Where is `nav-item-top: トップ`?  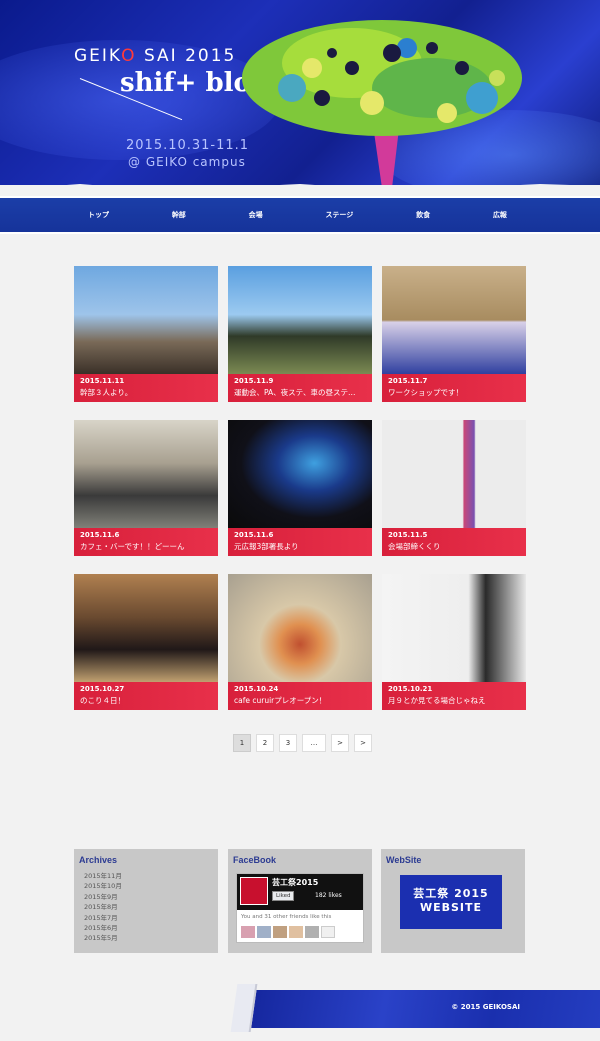 nav-item-top: トップ is located at coordinates (98, 215).